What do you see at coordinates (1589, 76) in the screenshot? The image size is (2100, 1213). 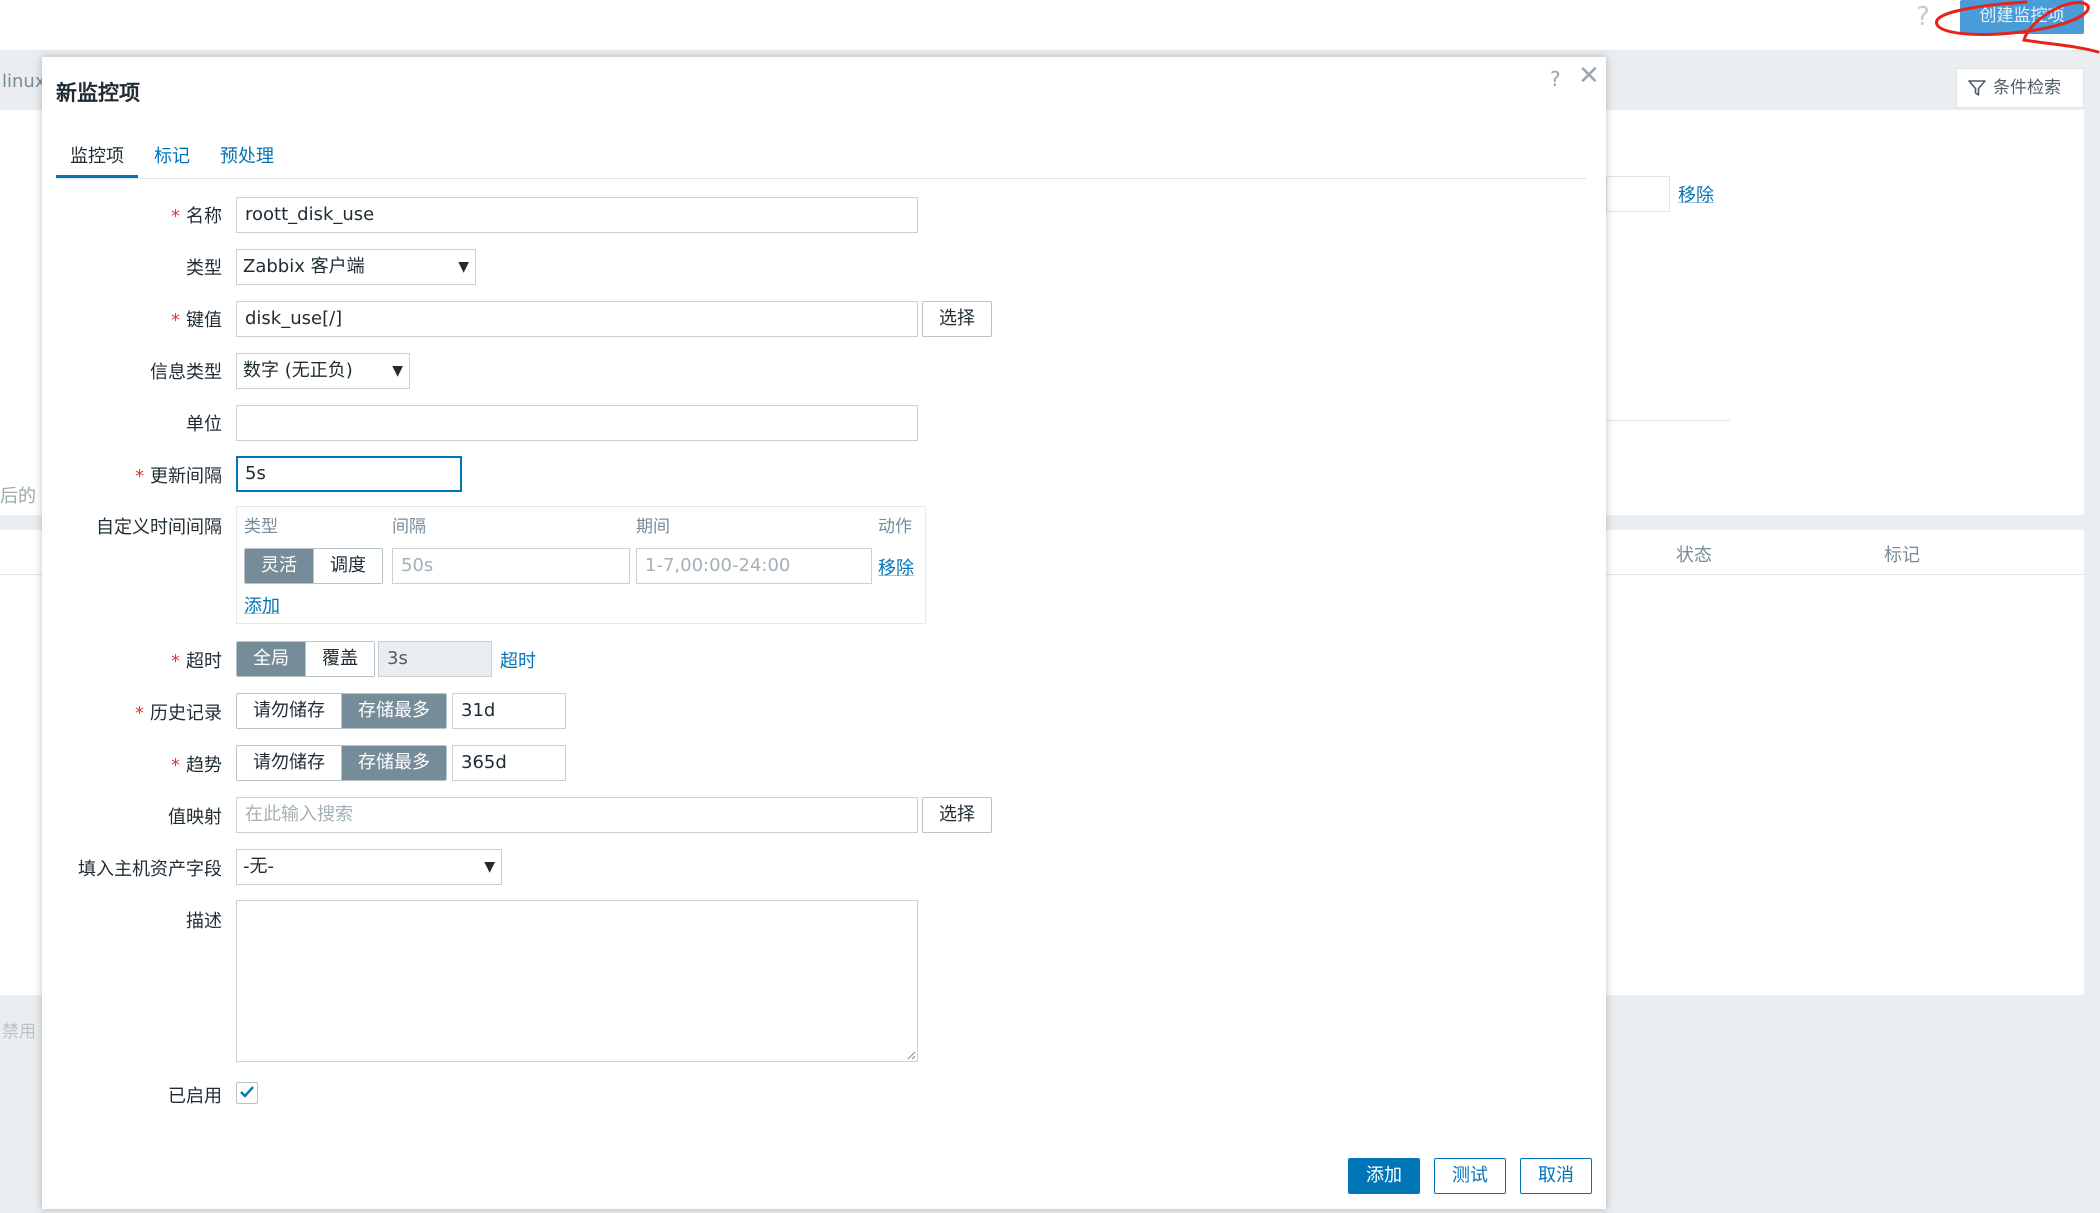 I see `close-icon: ✕` at bounding box center [1589, 76].